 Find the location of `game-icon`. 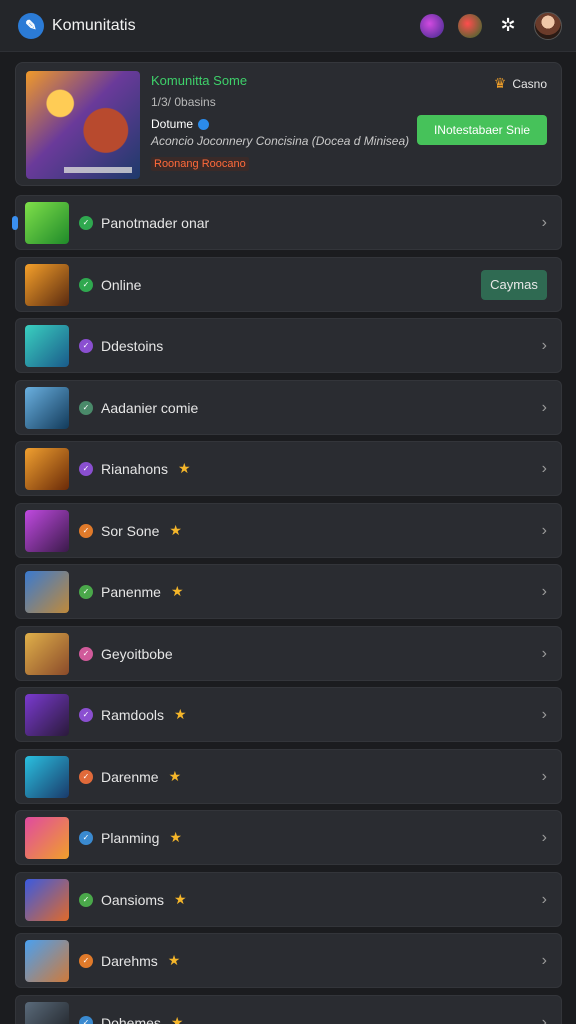

game-icon is located at coordinates (432, 25).